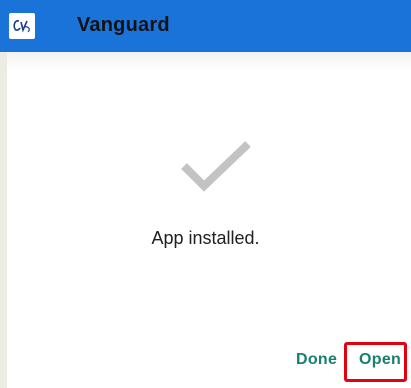 Image resolution: width=411 pixels, height=388 pixels. I want to click on dialog-shadow, so click(209, 61).